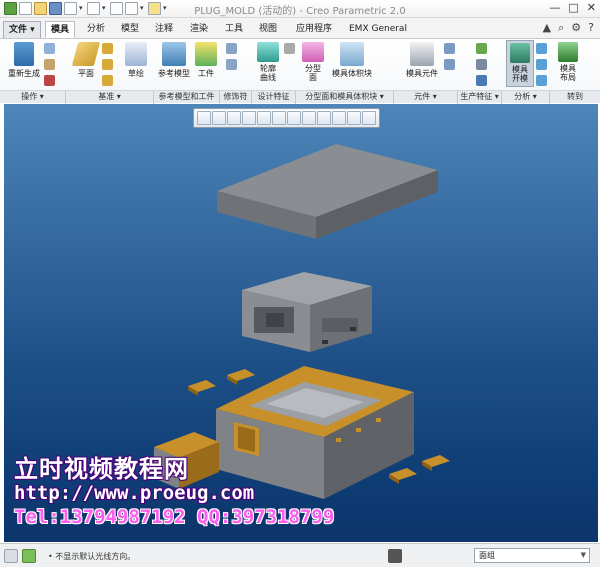 This screenshot has width=600, height=567. Describe the element at coordinates (164, 29) in the screenshot. I see `tab-annotate: 注释` at that location.